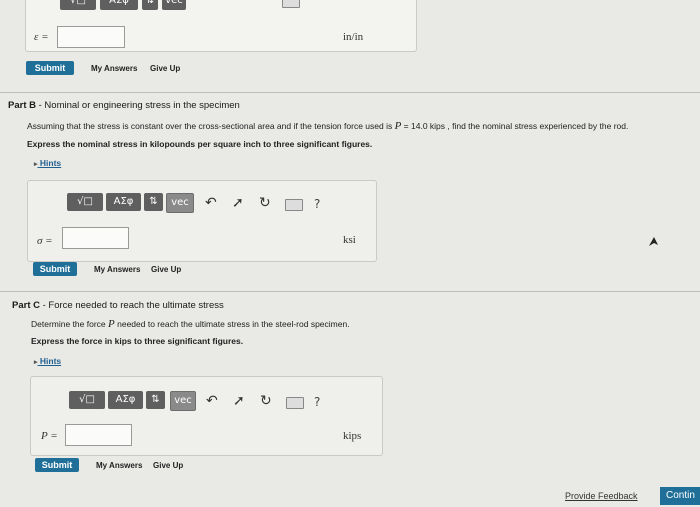 Image resolution: width=700 pixels, height=507 pixels. Describe the element at coordinates (353, 37) in the screenshot. I see `strain-unit: in/in` at that location.